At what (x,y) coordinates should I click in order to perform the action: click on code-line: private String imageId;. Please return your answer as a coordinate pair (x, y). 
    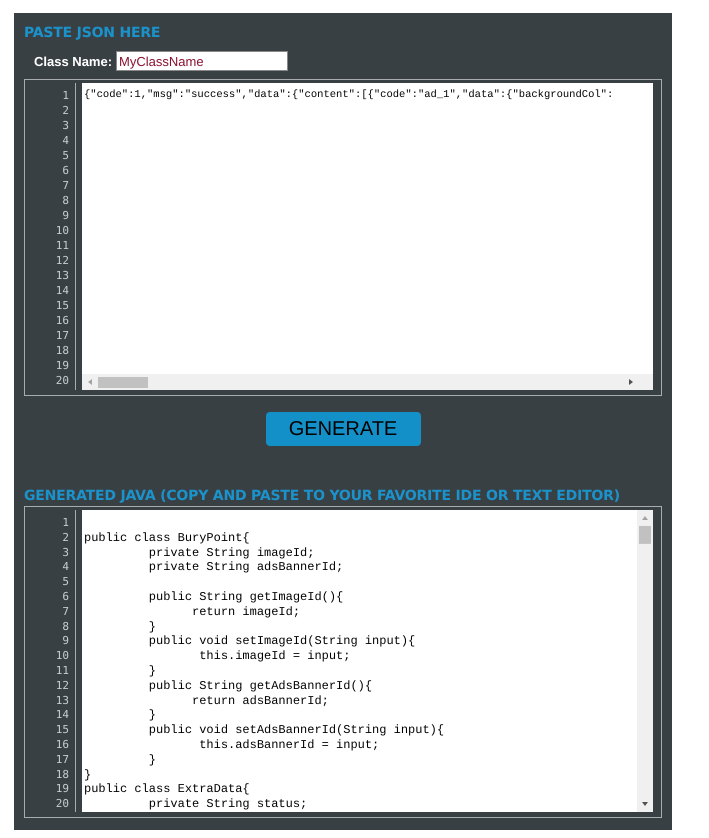
    Looking at the image, I should click on (232, 553).